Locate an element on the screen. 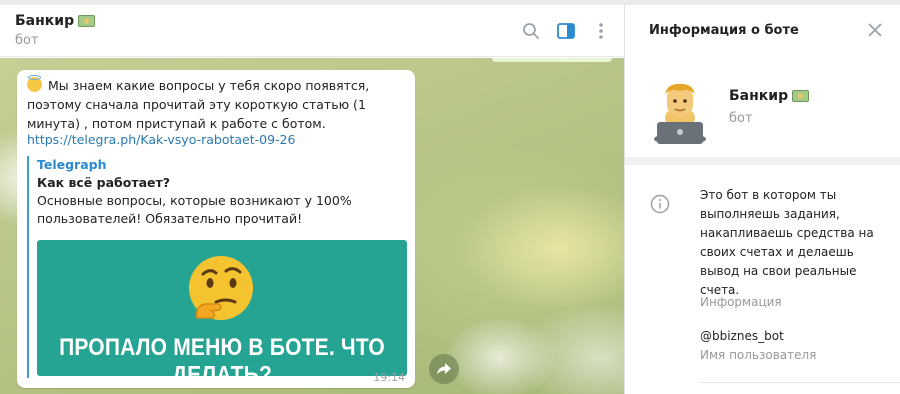  chat-title-row: Банкир is located at coordinates (55, 21).